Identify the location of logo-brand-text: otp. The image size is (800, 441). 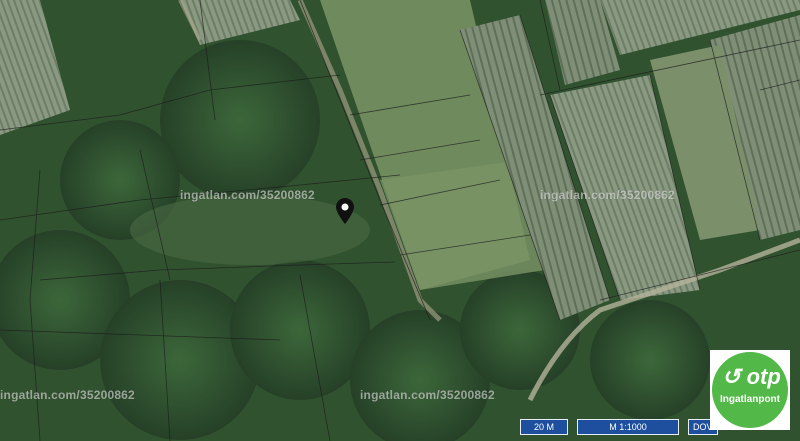
(763, 376).